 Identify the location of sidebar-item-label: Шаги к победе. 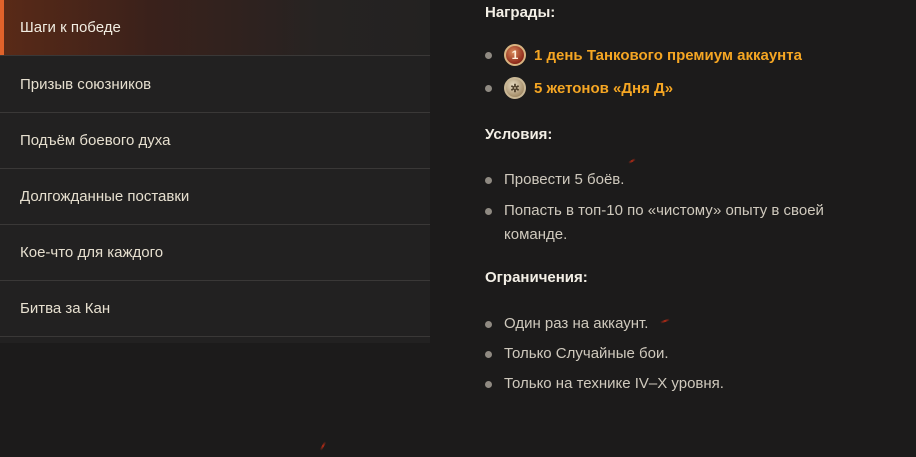
(70, 27).